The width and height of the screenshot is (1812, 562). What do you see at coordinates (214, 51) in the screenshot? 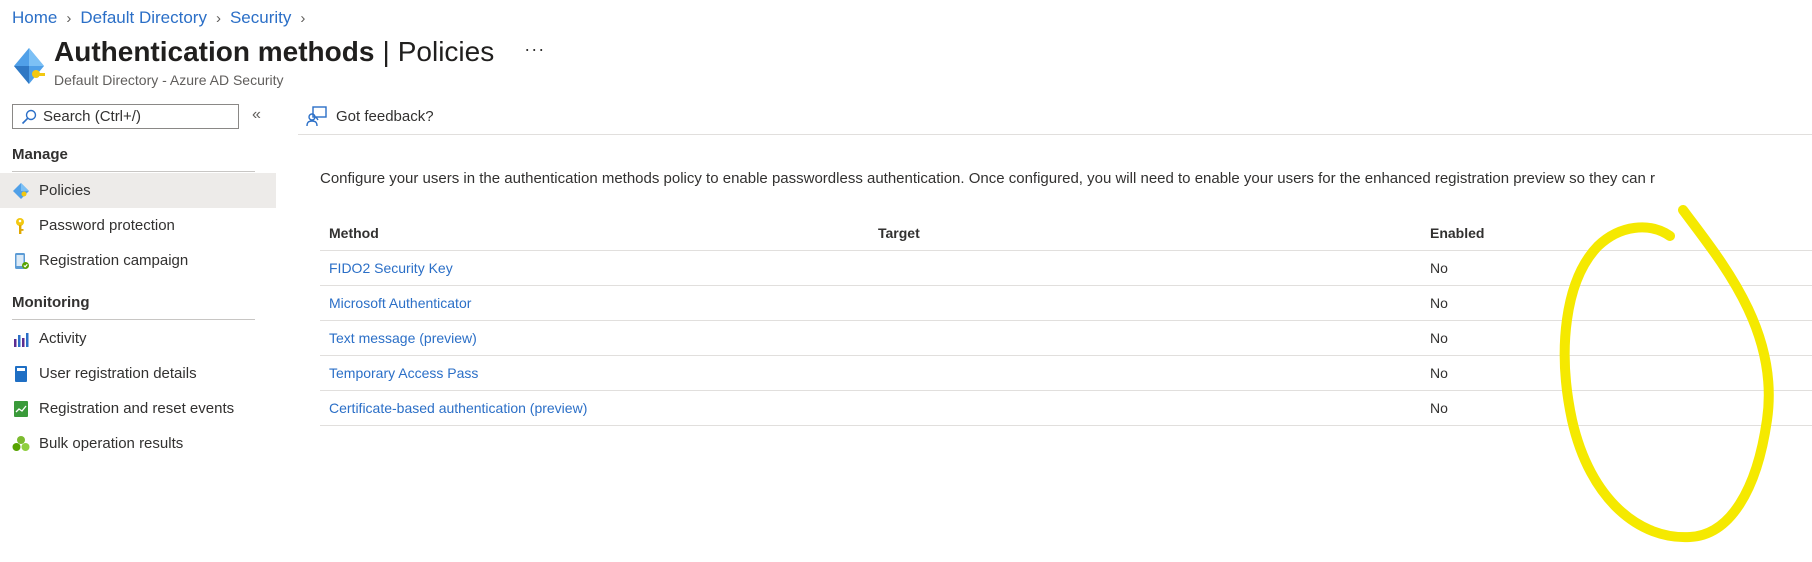
I see `page-title: Authentication methods` at bounding box center [214, 51].